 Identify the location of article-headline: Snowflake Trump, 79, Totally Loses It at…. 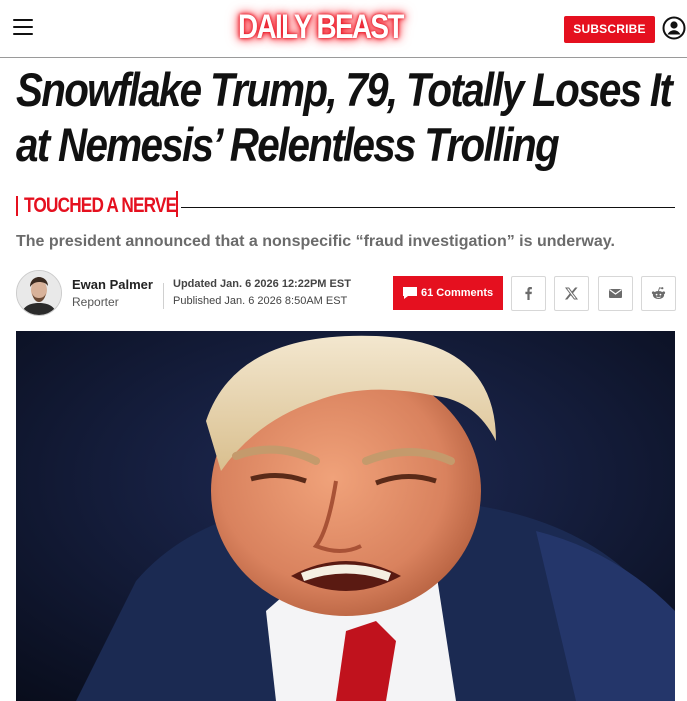
(344, 117).